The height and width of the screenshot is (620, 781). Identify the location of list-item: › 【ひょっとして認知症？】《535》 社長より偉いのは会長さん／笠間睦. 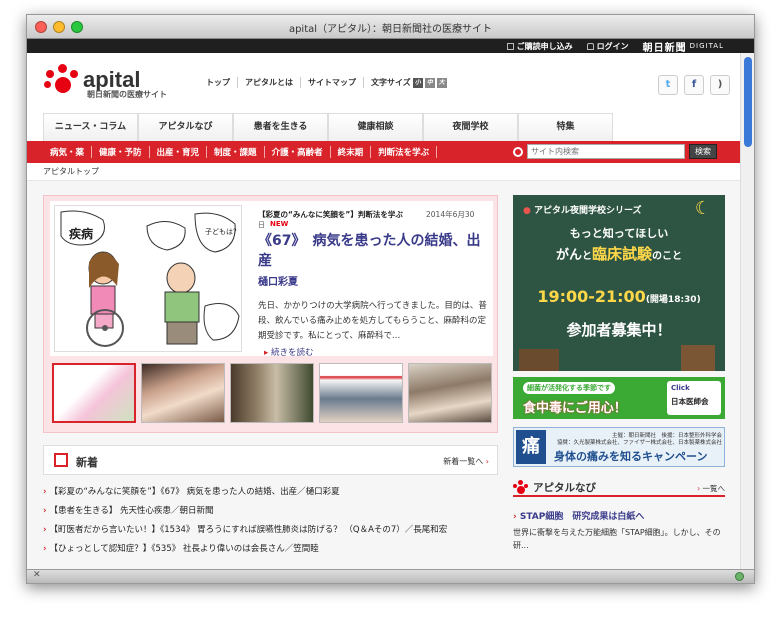
(270, 549).